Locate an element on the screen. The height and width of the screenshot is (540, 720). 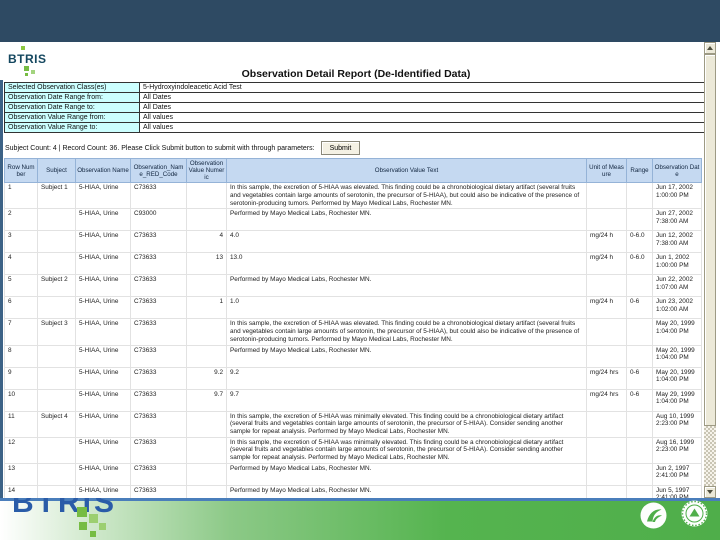
column-header: Observation Value Text is located at coordinates (406, 170).